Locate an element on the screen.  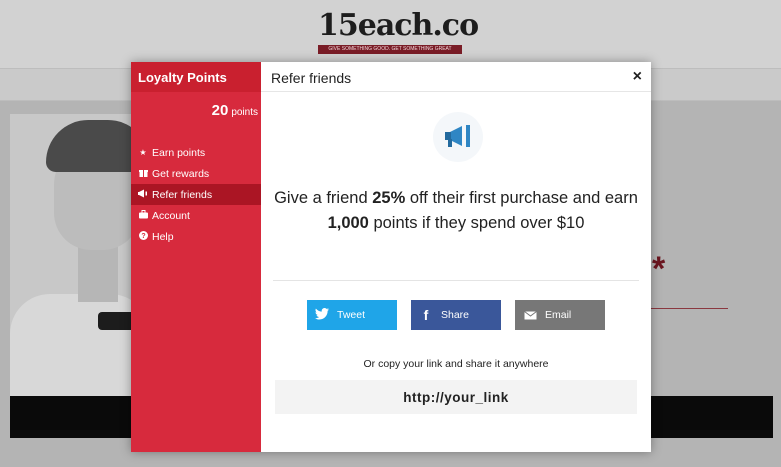
email-label: Email is located at coordinates (558, 315).